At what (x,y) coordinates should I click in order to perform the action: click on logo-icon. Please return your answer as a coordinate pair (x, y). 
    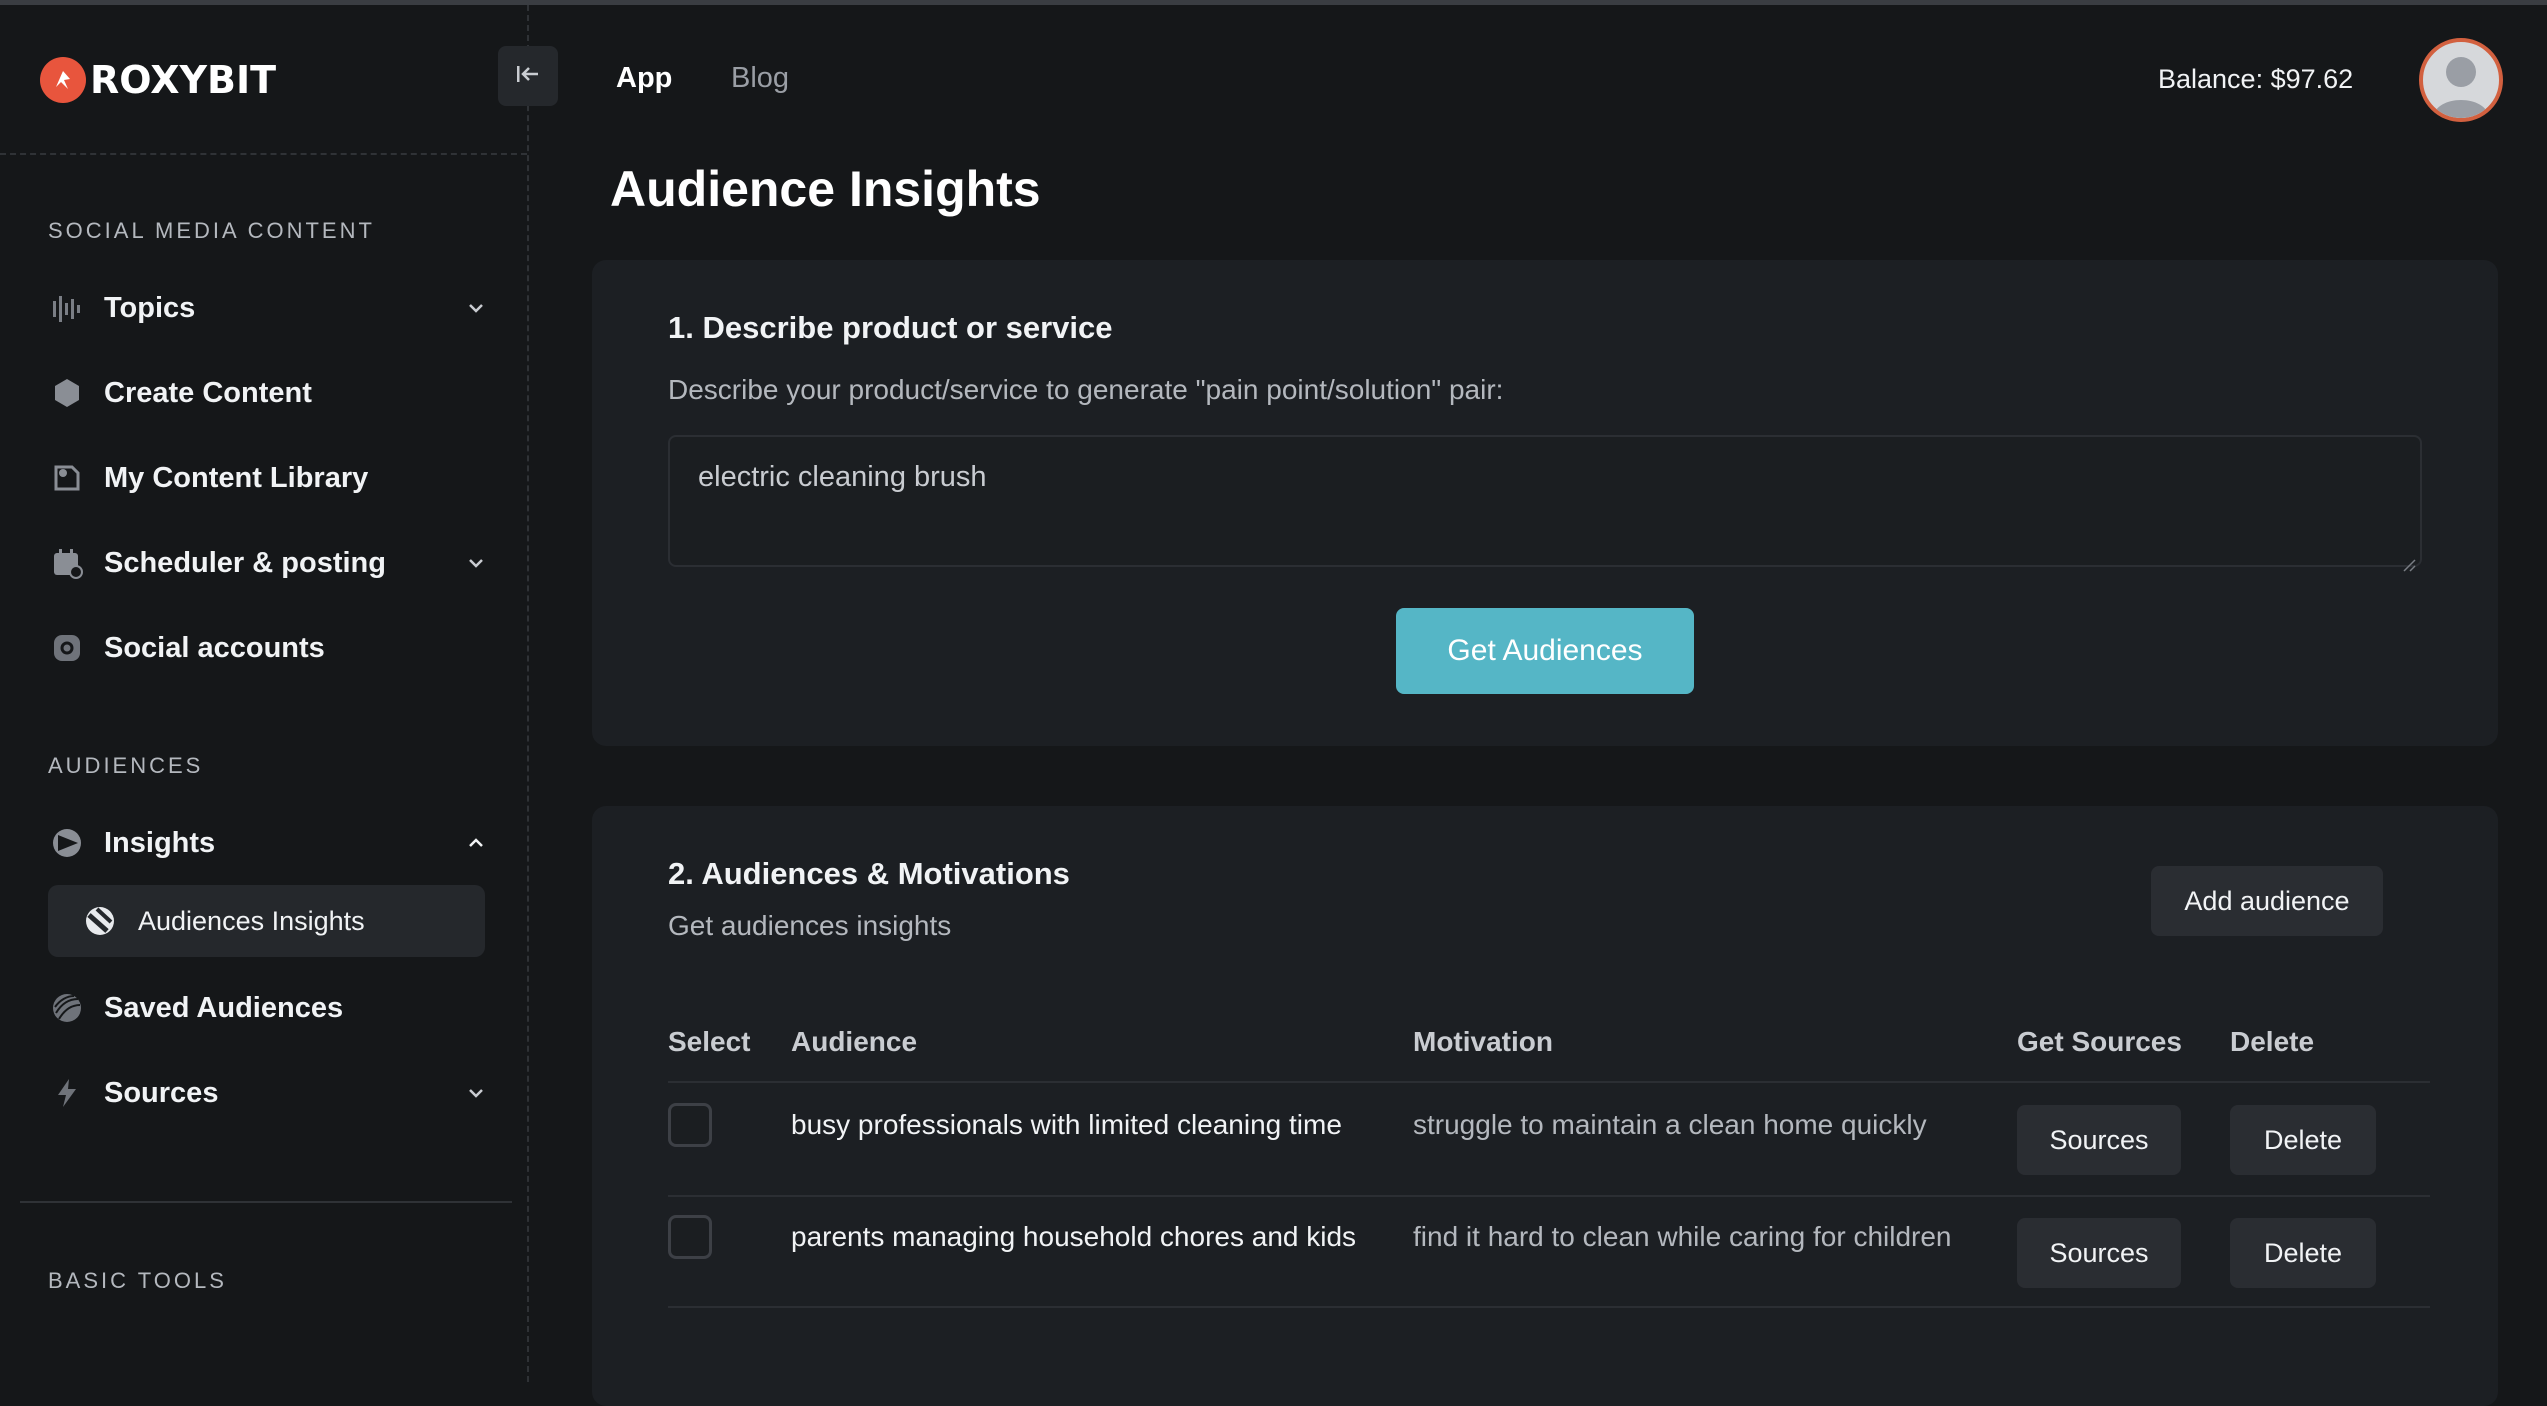
    Looking at the image, I should click on (63, 80).